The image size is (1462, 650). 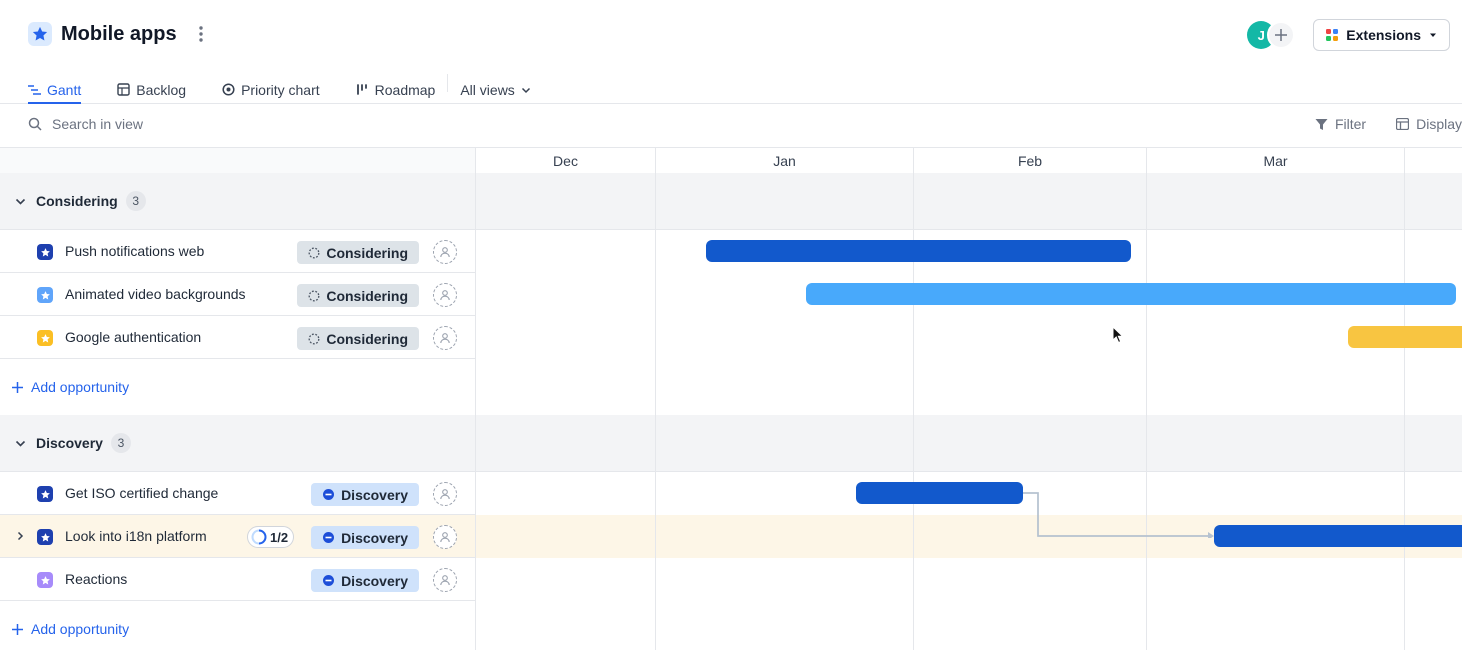 What do you see at coordinates (731, 443) in the screenshot?
I see `group-header-discovery: Discovery 3` at bounding box center [731, 443].